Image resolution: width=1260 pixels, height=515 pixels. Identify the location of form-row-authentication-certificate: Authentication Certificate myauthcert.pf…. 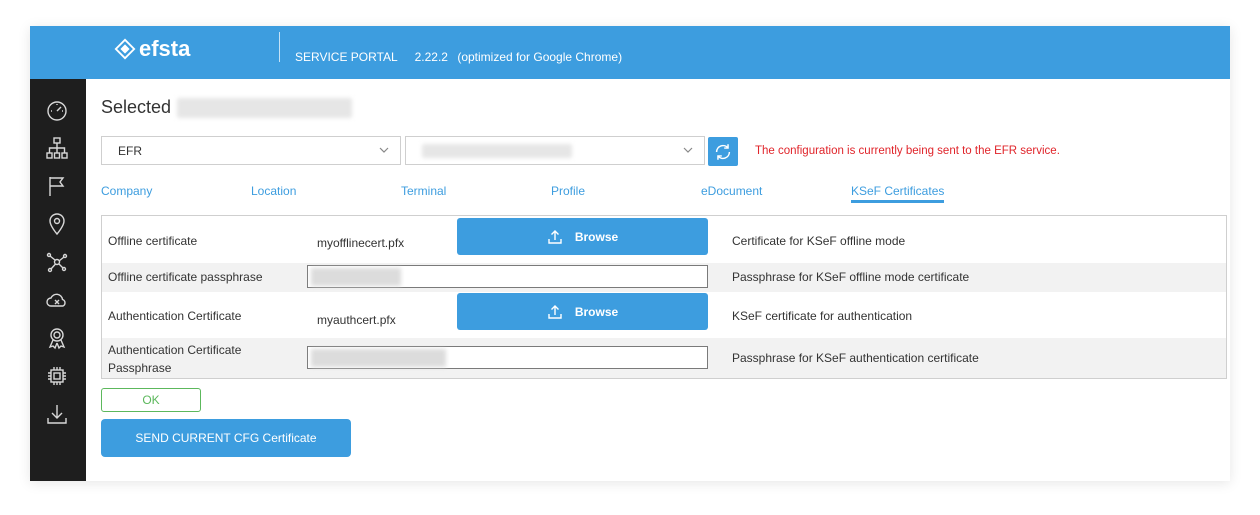
(664, 315).